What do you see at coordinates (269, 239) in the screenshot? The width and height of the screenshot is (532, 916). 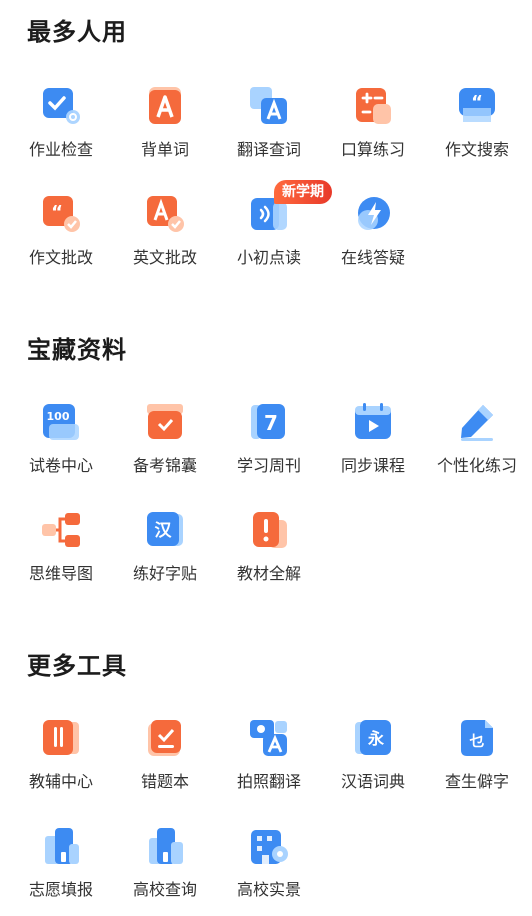 I see `tile-audio-read: 小初点读` at bounding box center [269, 239].